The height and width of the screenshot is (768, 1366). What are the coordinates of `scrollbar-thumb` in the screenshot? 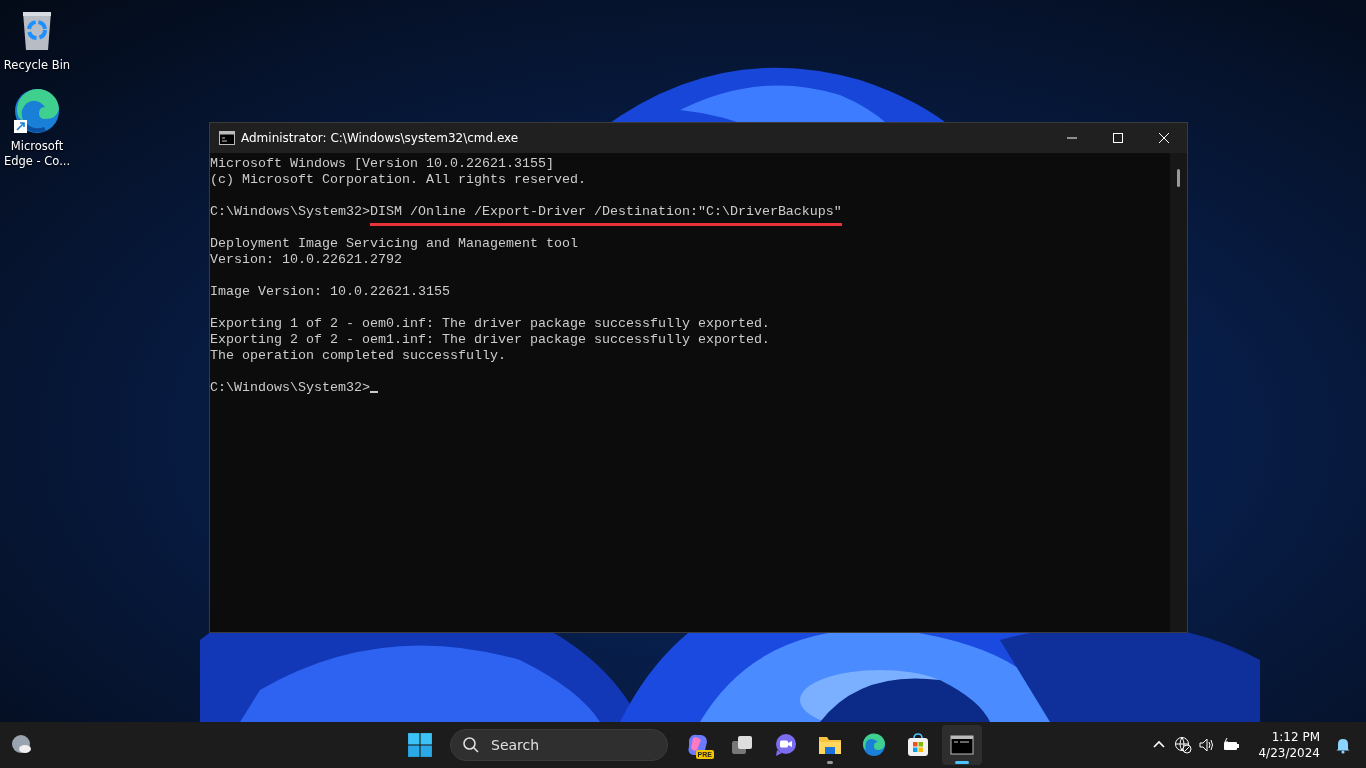 It's located at (1178, 178).